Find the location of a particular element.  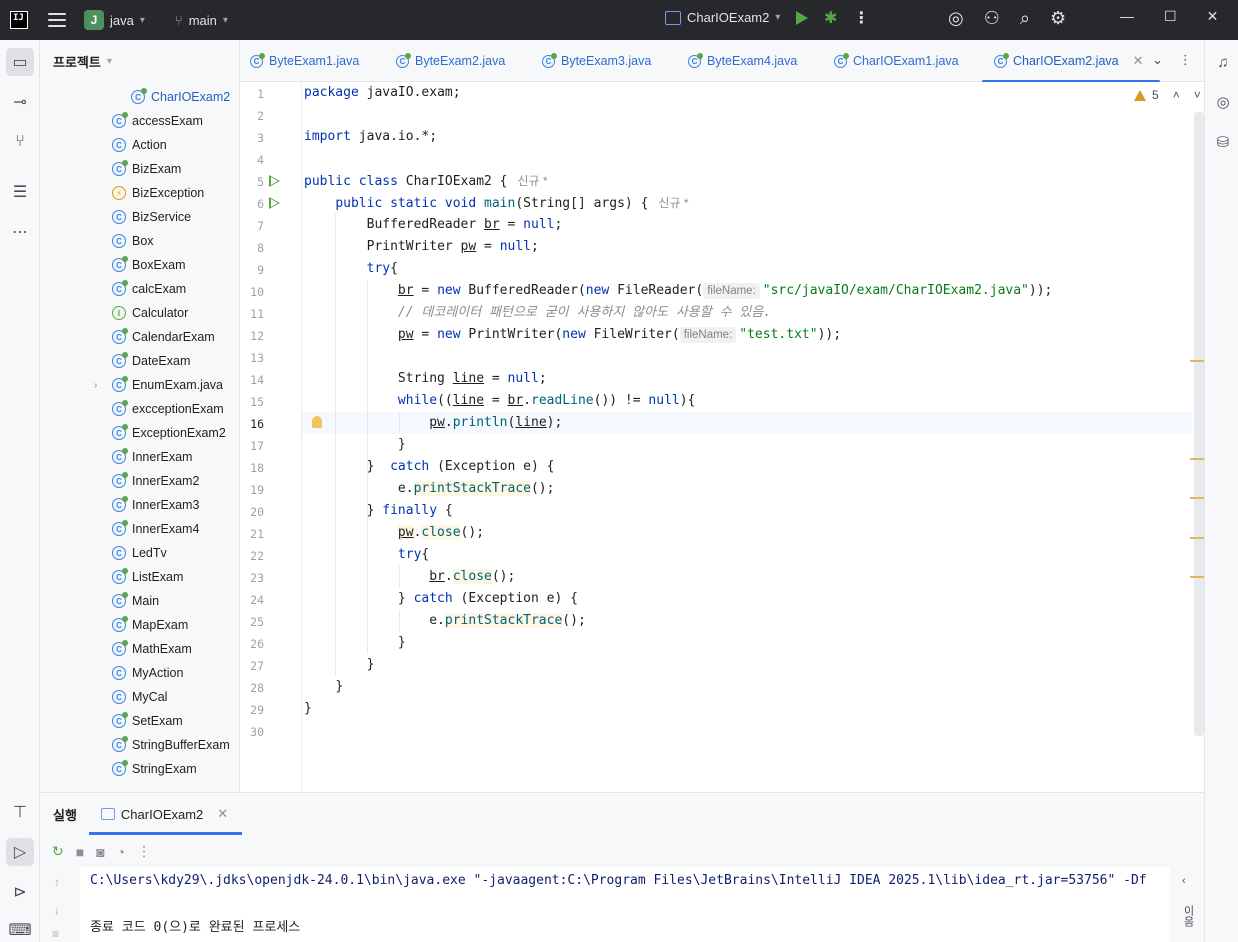

more-tools-icon: ⋯ is located at coordinates (20, 232).